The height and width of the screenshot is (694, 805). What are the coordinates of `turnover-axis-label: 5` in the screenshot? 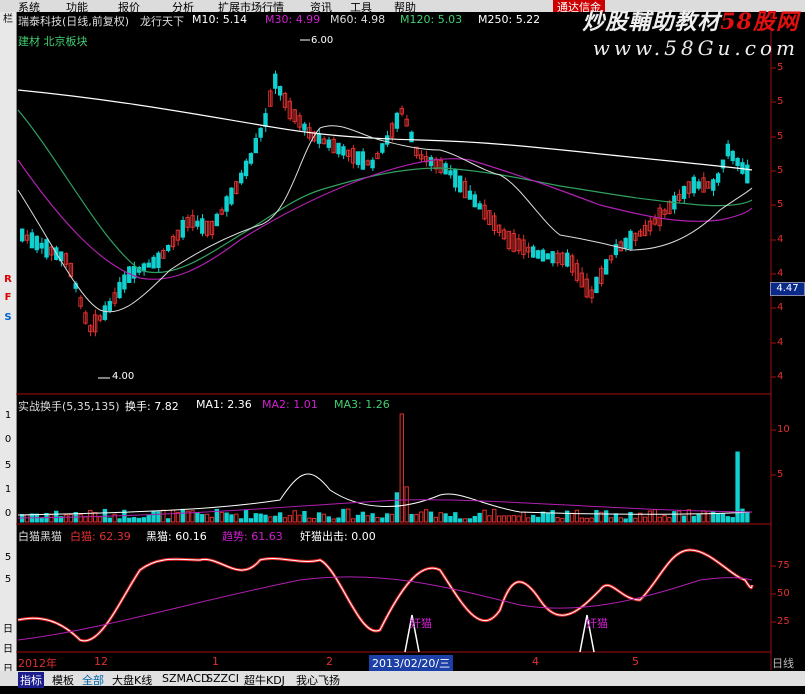 It's located at (780, 474).